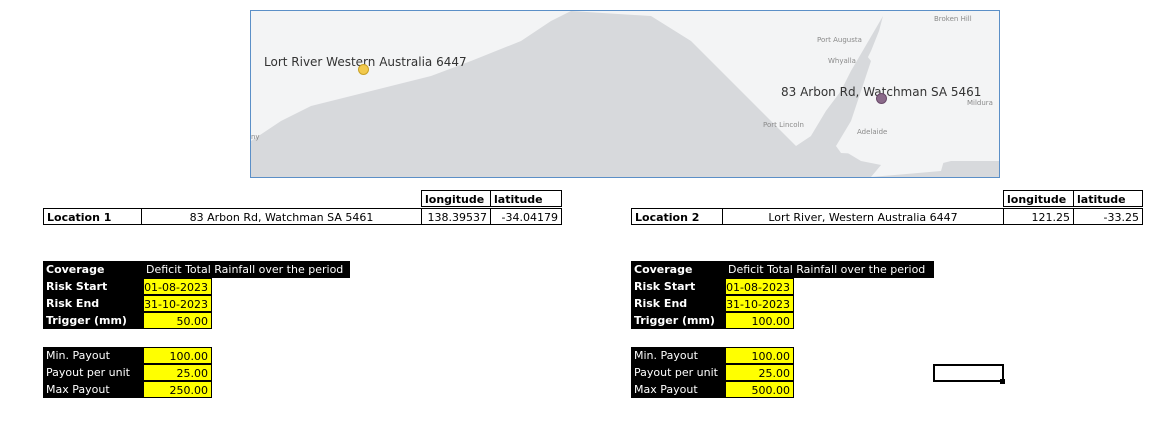  What do you see at coordinates (281, 216) in the screenshot?
I see `loc1-address: 83 Arbon Rd, Watchman SA 5461` at bounding box center [281, 216].